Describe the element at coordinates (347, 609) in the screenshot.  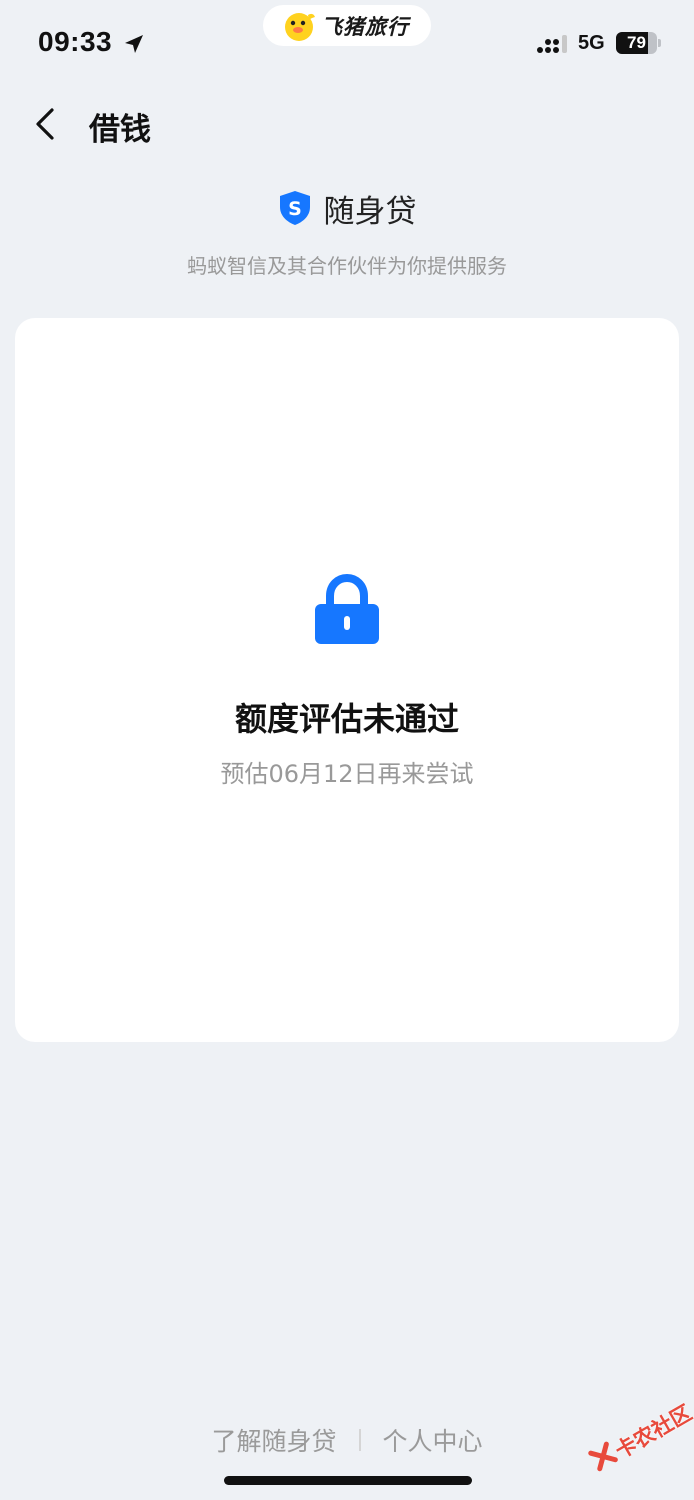
I see `lock-icon` at that location.